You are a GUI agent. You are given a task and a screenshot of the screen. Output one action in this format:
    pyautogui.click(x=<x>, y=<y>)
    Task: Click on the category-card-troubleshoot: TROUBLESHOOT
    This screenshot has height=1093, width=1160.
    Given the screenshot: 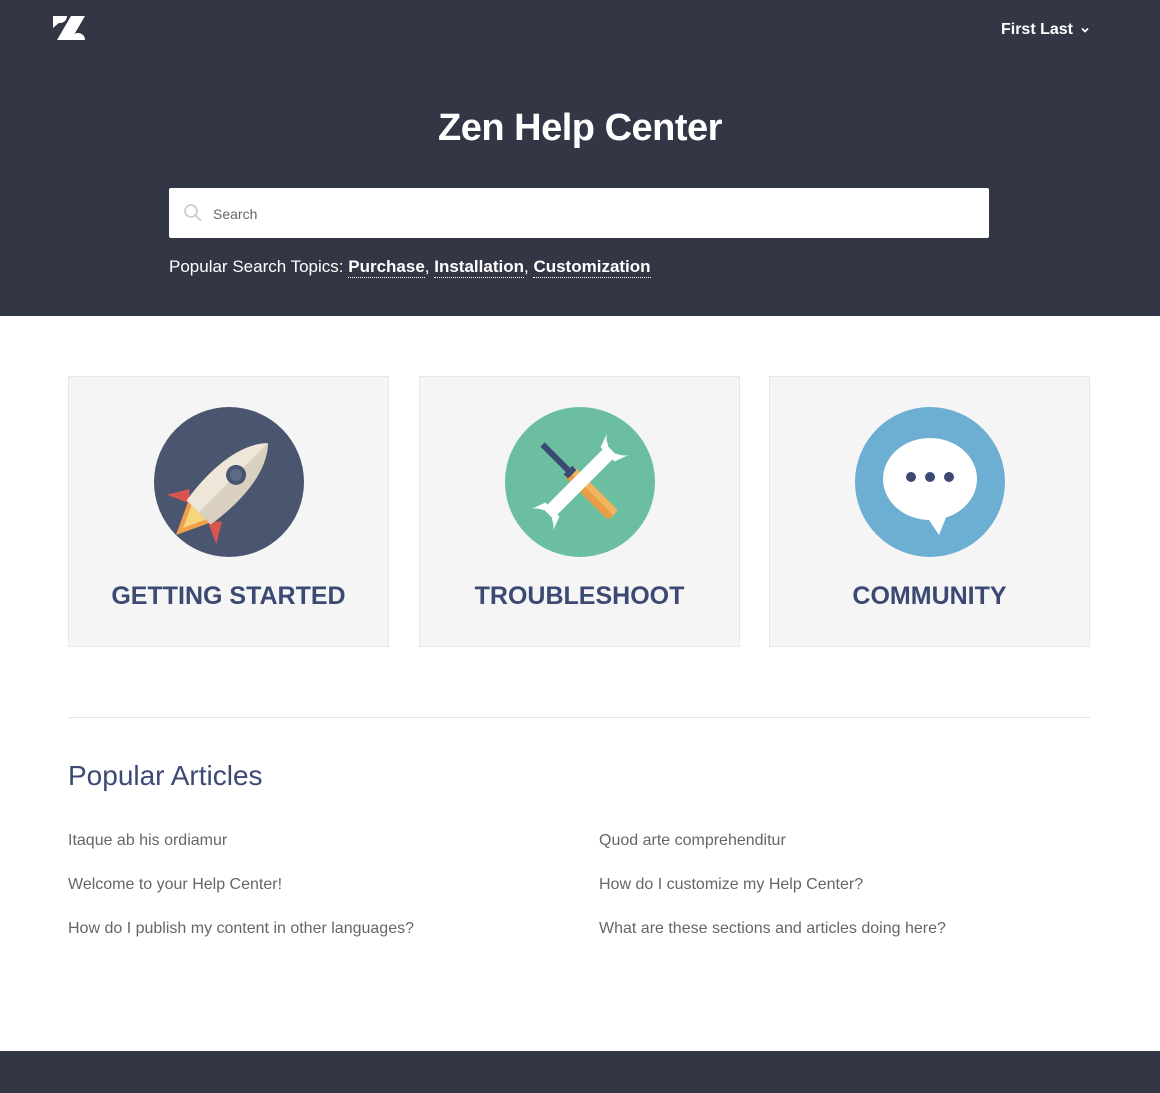 What is the action you would take?
    pyautogui.click(x=579, y=511)
    